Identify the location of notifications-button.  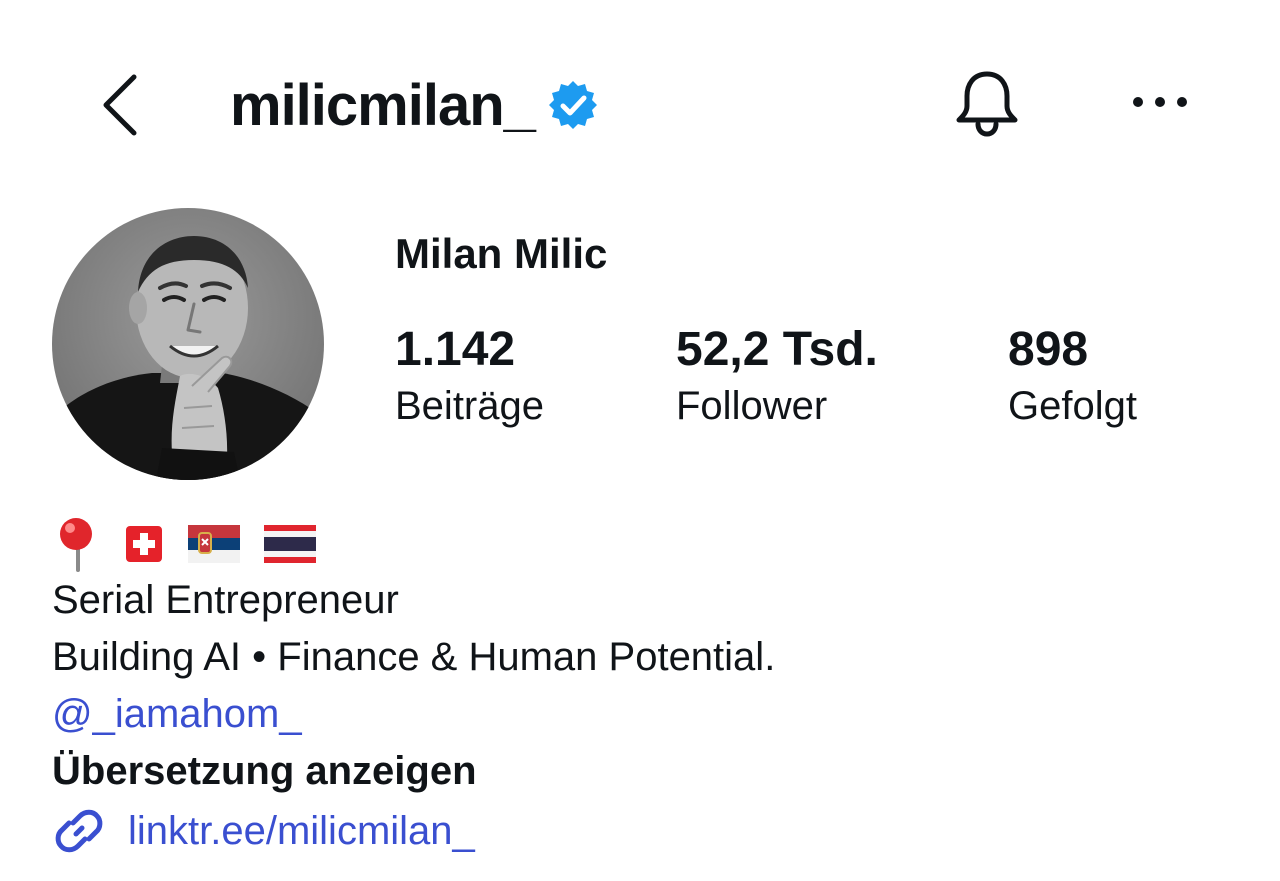
(987, 103).